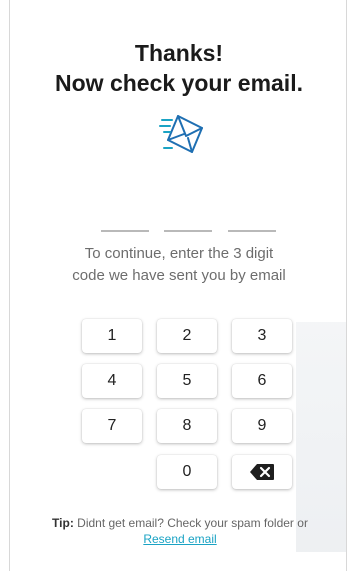  What do you see at coordinates (181, 134) in the screenshot?
I see `send-mail-icon` at bounding box center [181, 134].